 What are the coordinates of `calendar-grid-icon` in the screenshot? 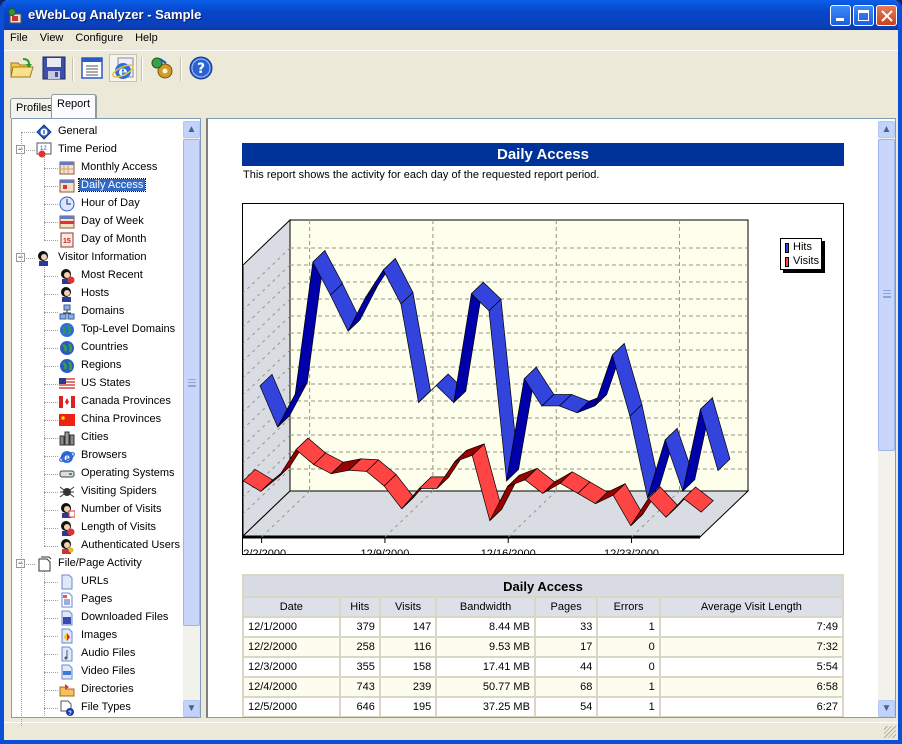 It's located at (67, 168).